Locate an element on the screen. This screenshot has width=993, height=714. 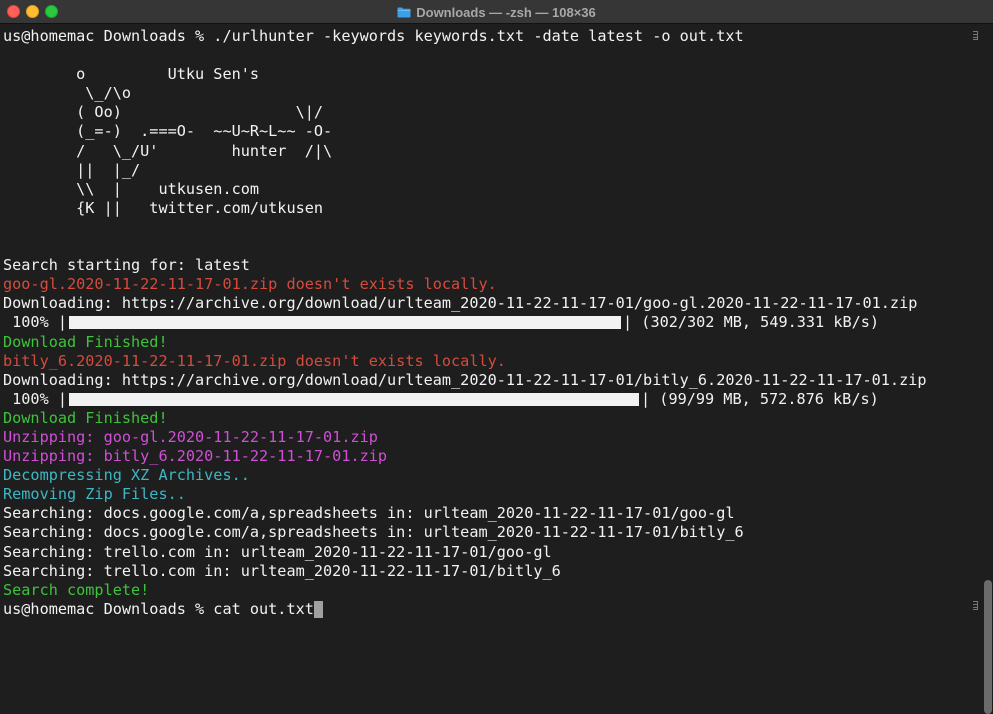
progress-line: 100% | | (99/99 MB, 572.876 kB/s) is located at coordinates (487, 399).